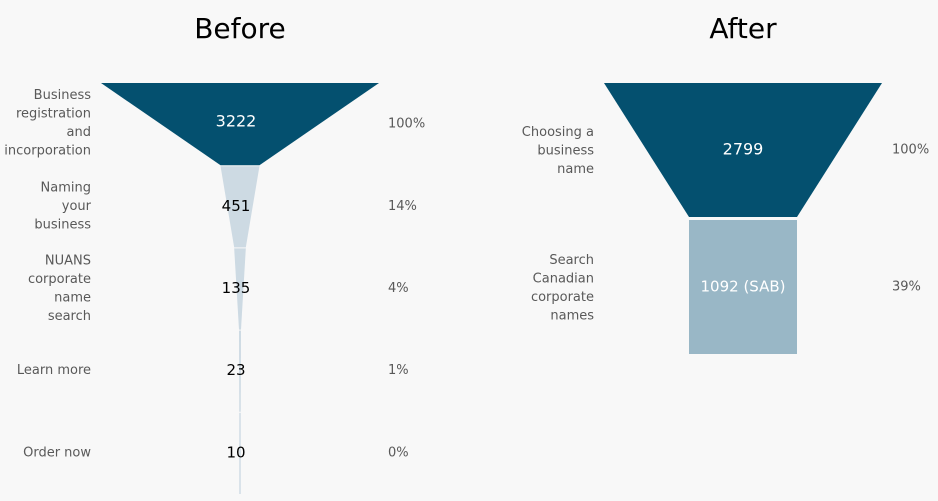 Image resolution: width=938 pixels, height=501 pixels. I want to click on after-stage-label-2-line-2: Canadian, so click(563, 278).